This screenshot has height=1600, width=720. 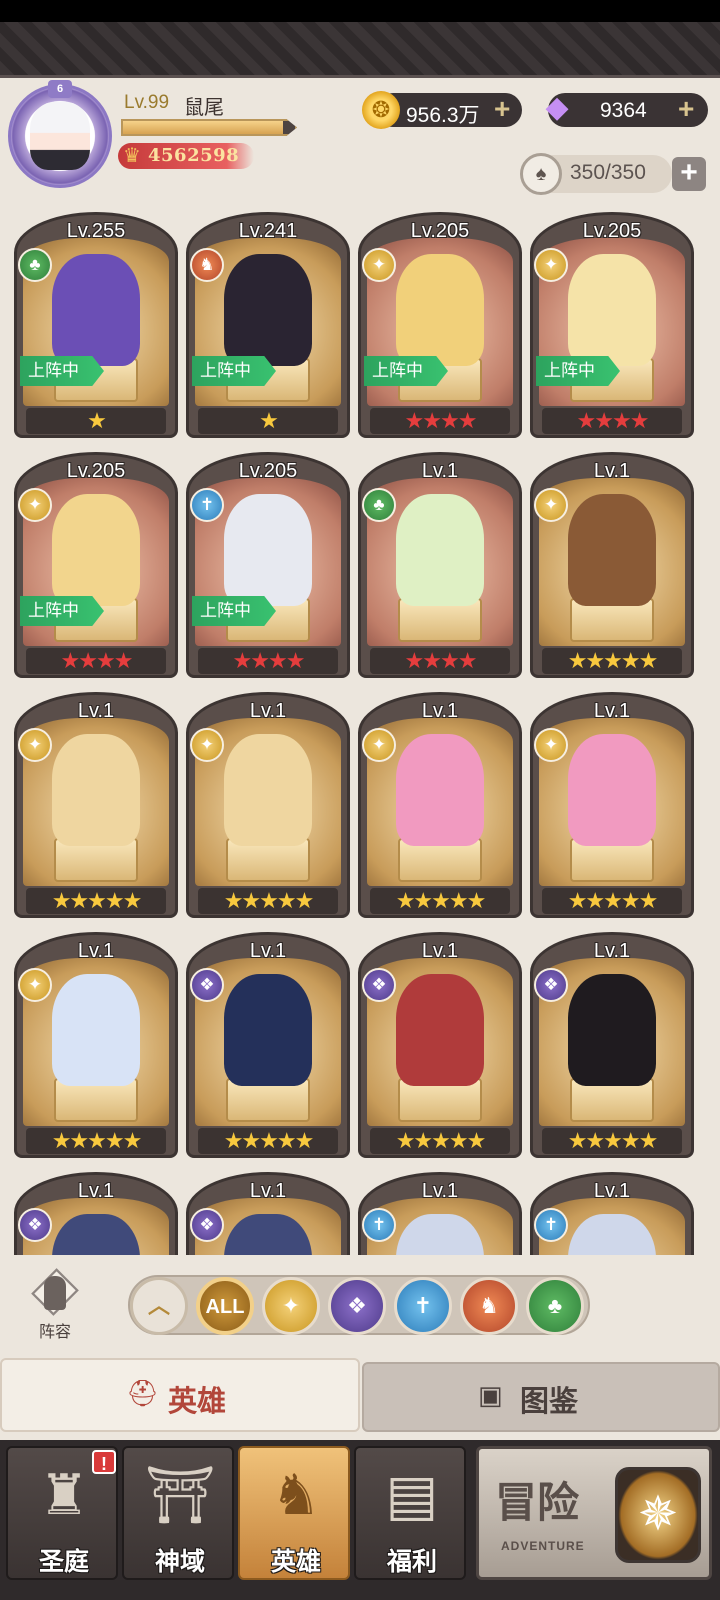 I want to click on hero-card: Lv.255 ♣ 上阵中 ★, so click(x=96, y=325).